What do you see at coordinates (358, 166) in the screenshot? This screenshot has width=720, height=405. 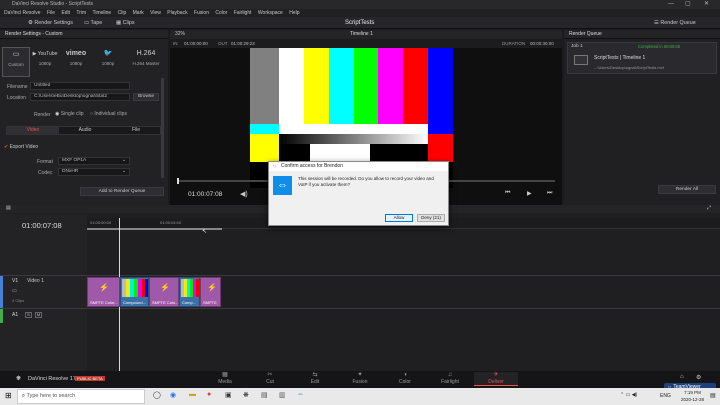 I see `dialog-title-bar: ⇔ Confirm access for Brendon` at bounding box center [358, 166].